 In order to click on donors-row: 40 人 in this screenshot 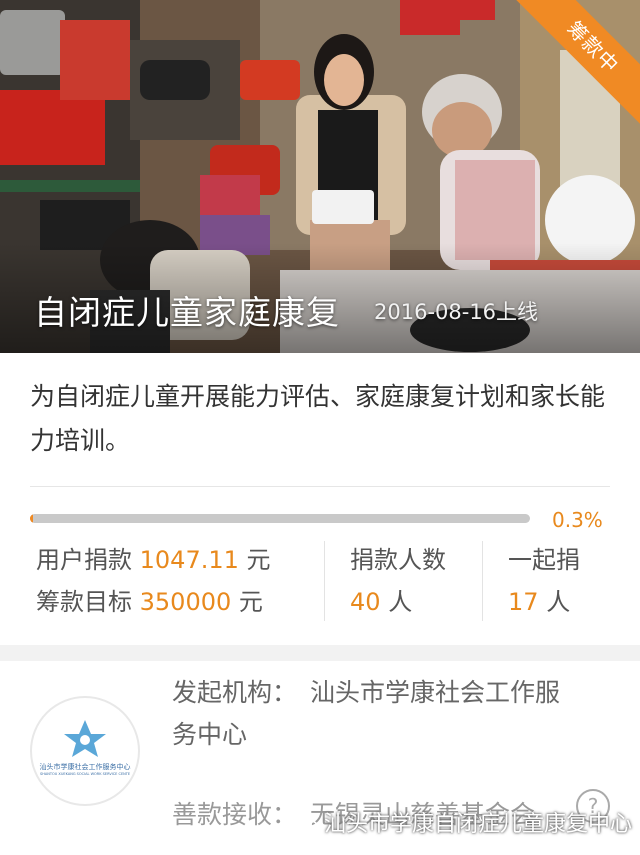, I will do `click(398, 602)`.